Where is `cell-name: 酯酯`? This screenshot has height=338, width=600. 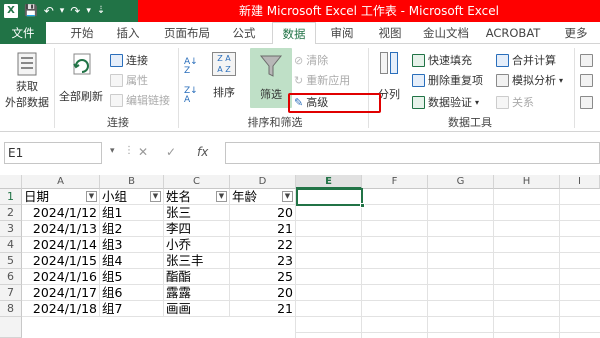 cell-name: 酯酯 is located at coordinates (197, 277).